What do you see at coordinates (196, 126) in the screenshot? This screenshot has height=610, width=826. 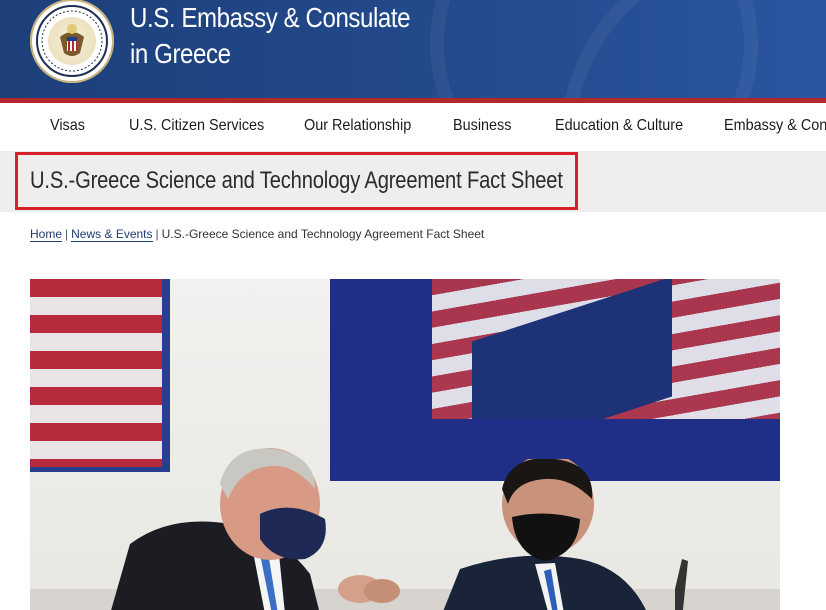 I see `nav-item-citizen-services: U.S. Citizen Services` at bounding box center [196, 126].